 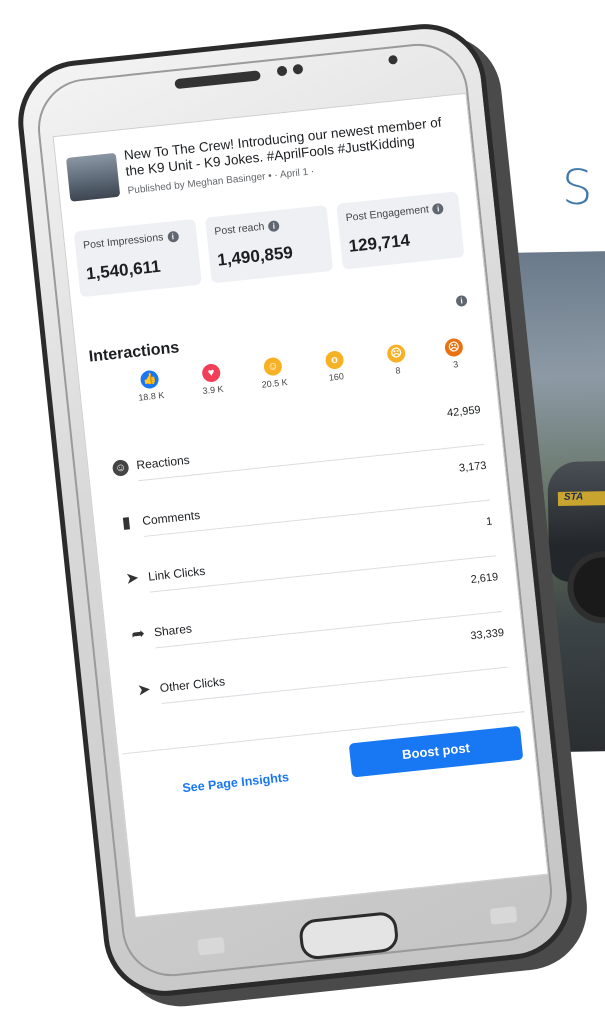 What do you see at coordinates (484, 578) in the screenshot?
I see `metric-value: 2,619` at bounding box center [484, 578].